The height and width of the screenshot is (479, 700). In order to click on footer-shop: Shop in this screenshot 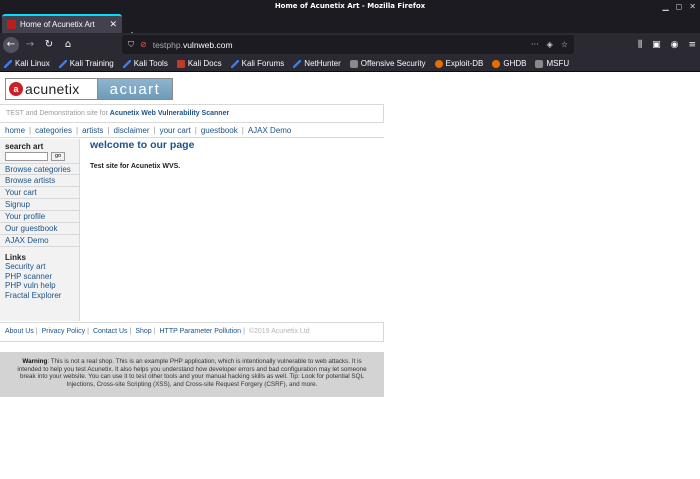, I will do `click(143, 331)`.